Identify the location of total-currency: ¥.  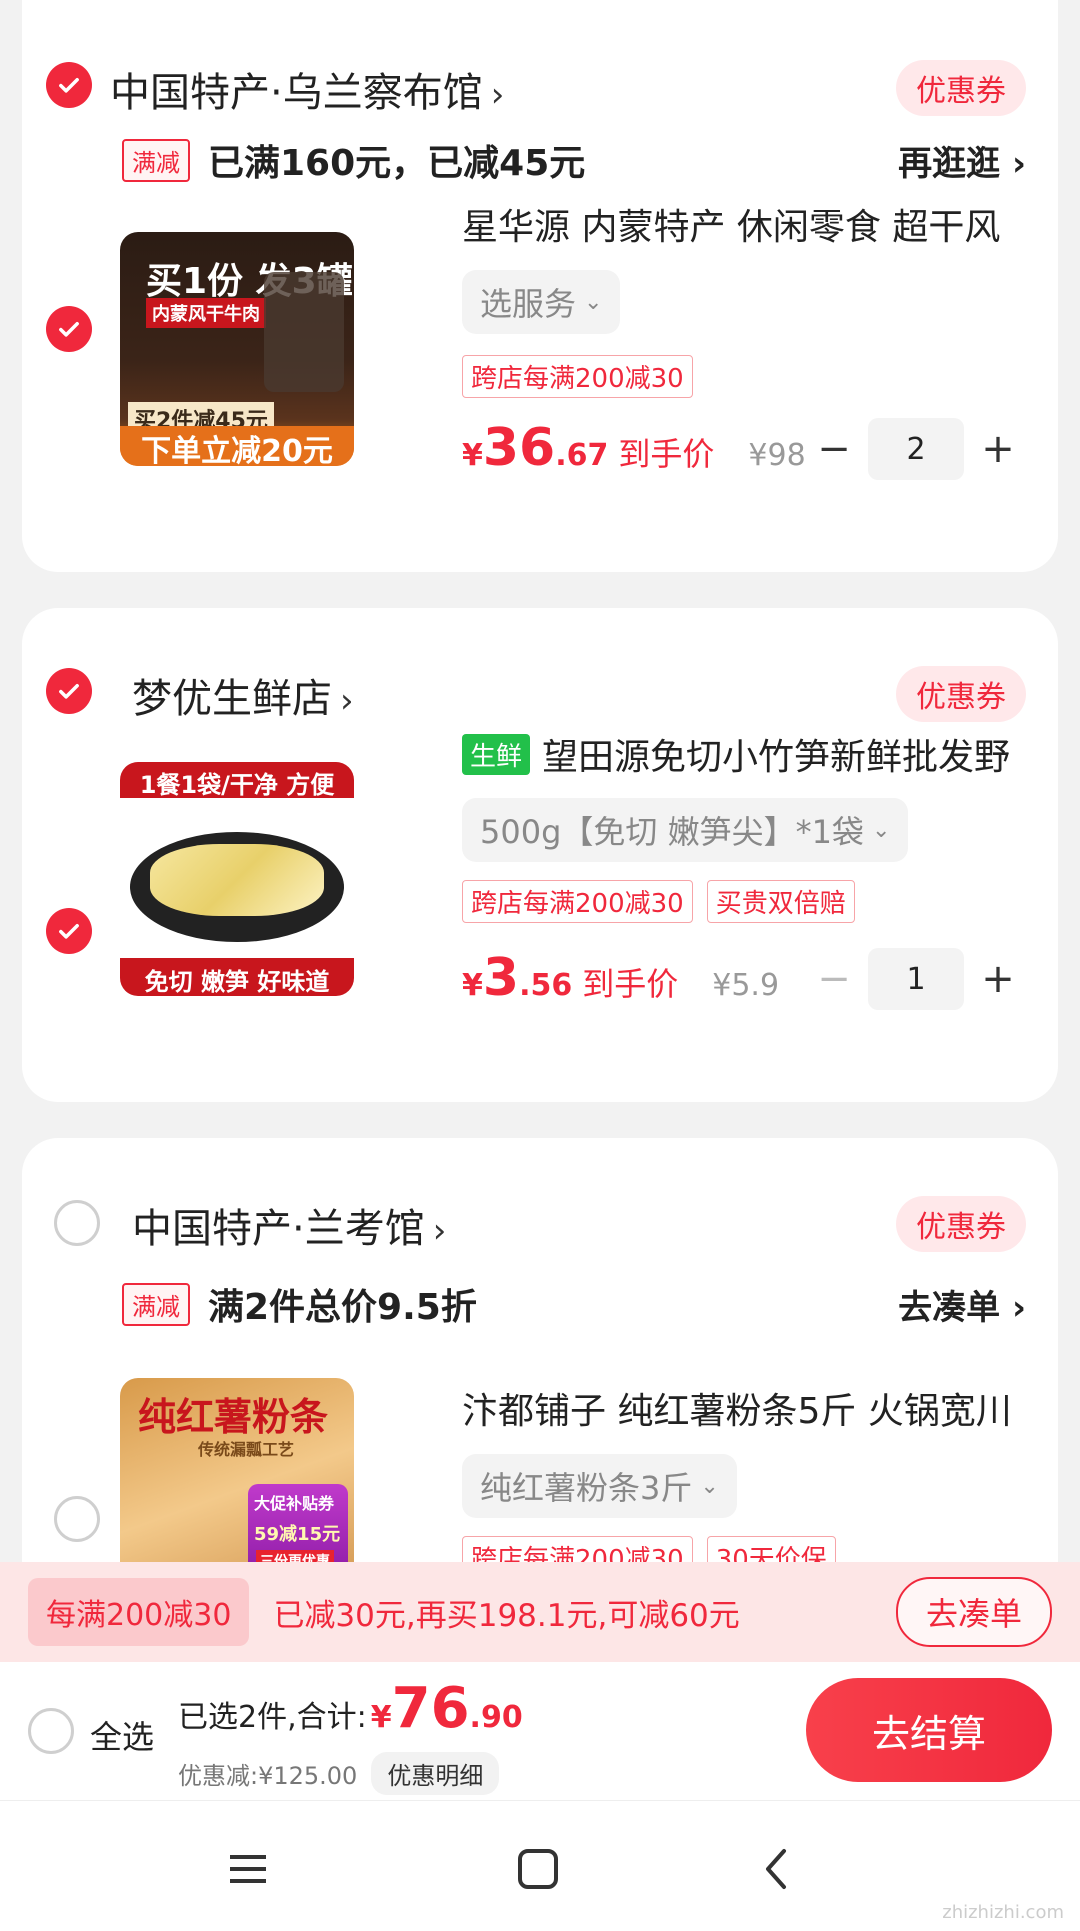
(381, 1717).